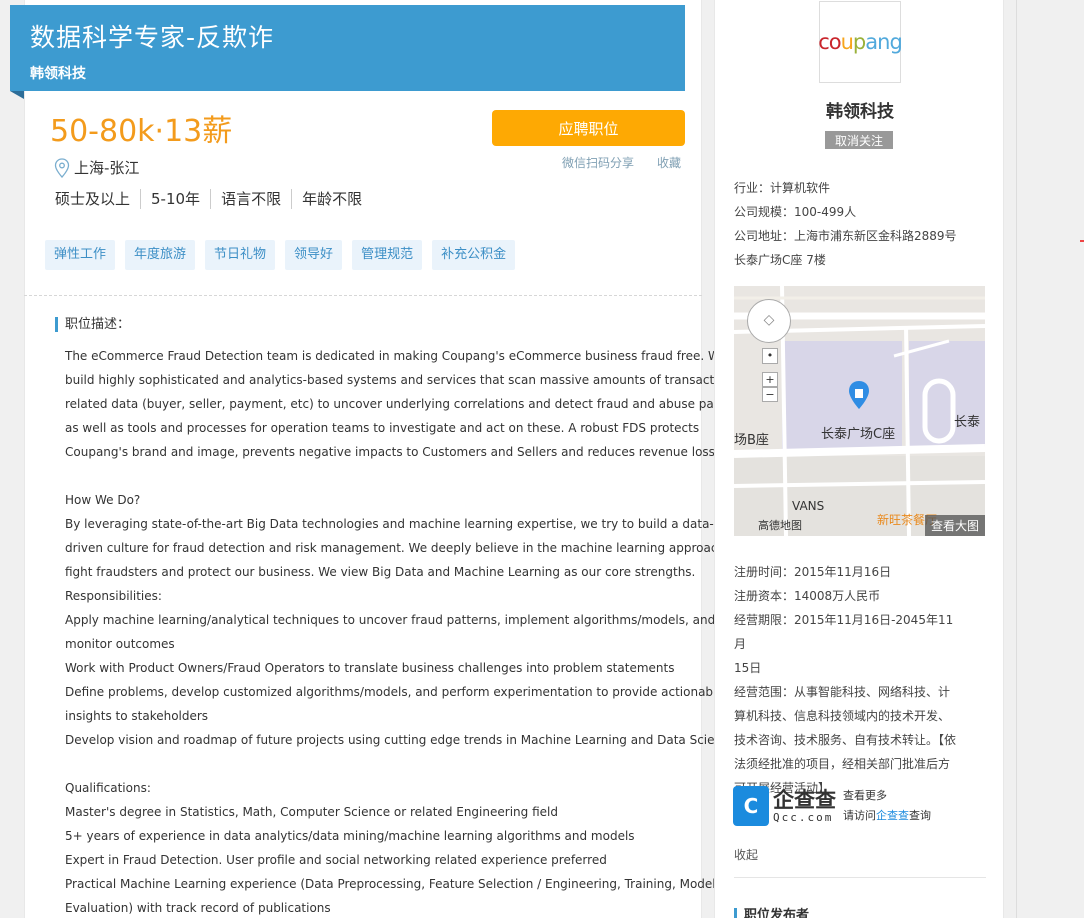  I want to click on company-name: 韩领科技, so click(58, 73).